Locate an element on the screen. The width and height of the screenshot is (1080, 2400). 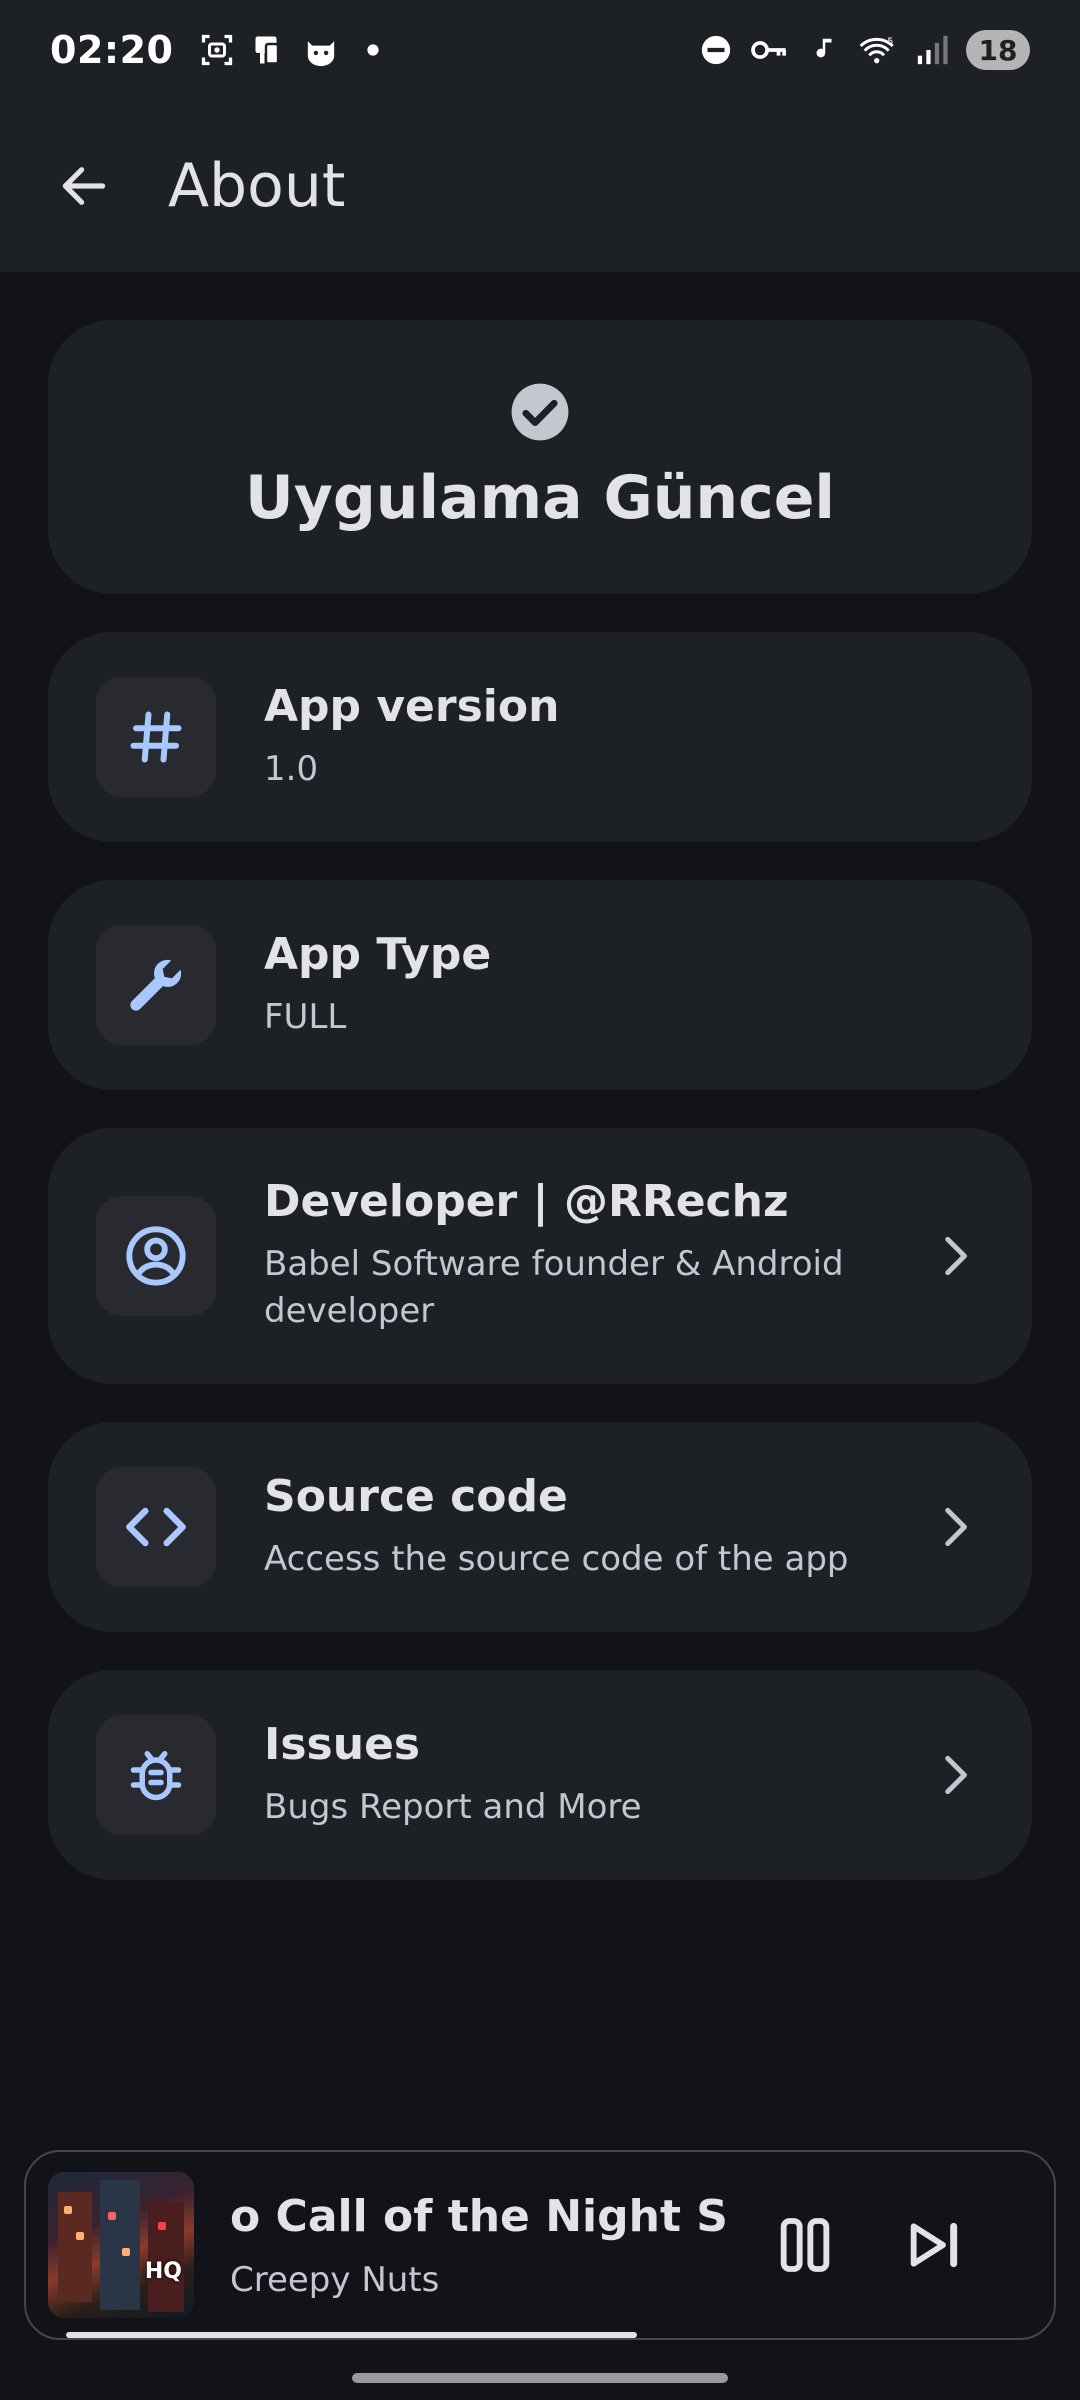
top-app-bar: About is located at coordinates (540, 186).